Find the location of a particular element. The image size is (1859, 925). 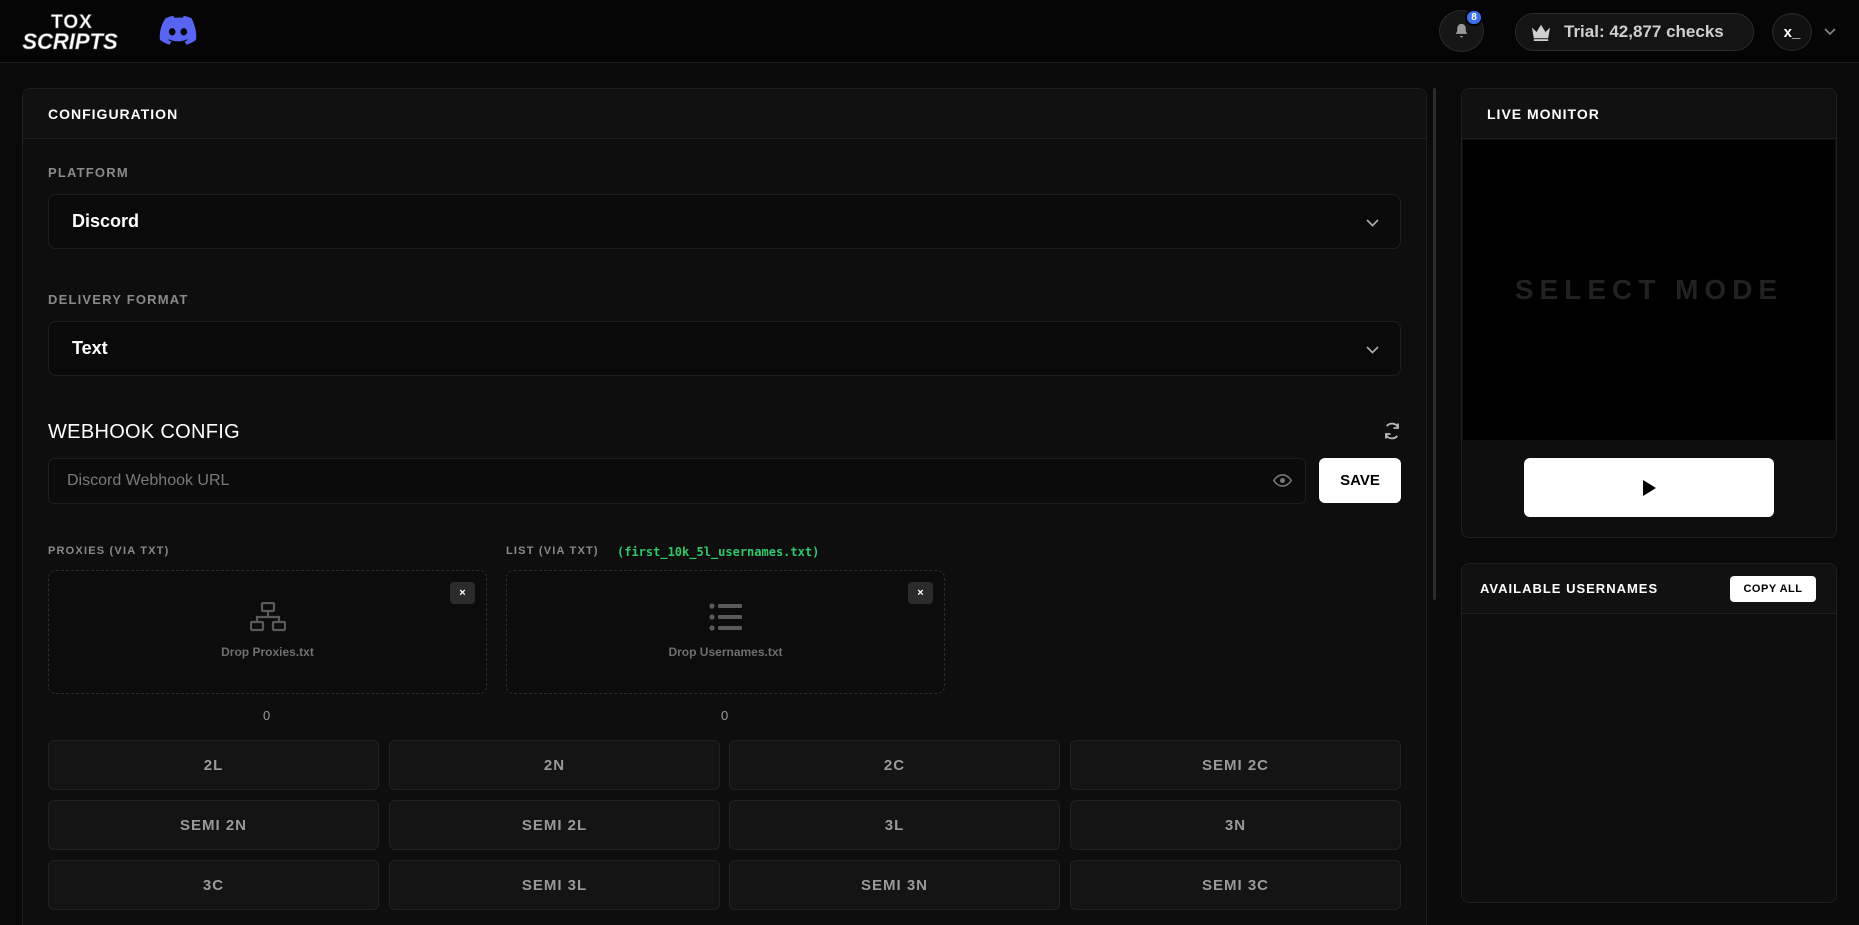

refresh-icon is located at coordinates (1392, 431).